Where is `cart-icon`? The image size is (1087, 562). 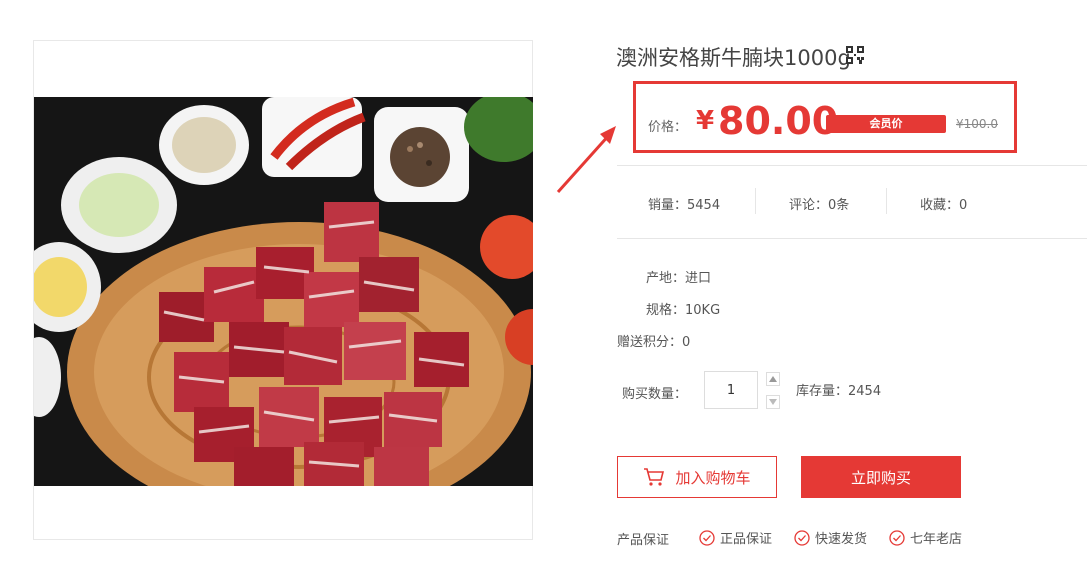 cart-icon is located at coordinates (654, 477).